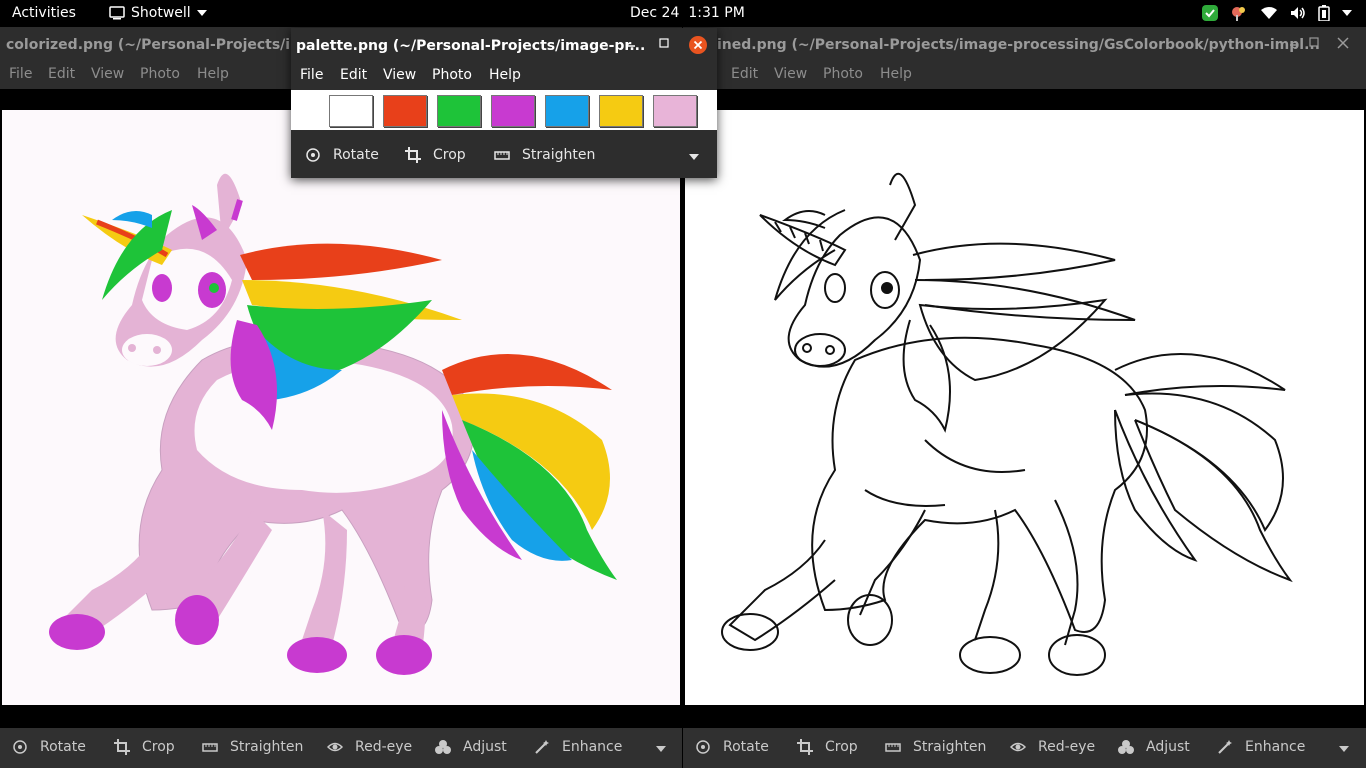 The image size is (1366, 768). I want to click on palette-straighten-button: Straighten, so click(544, 155).